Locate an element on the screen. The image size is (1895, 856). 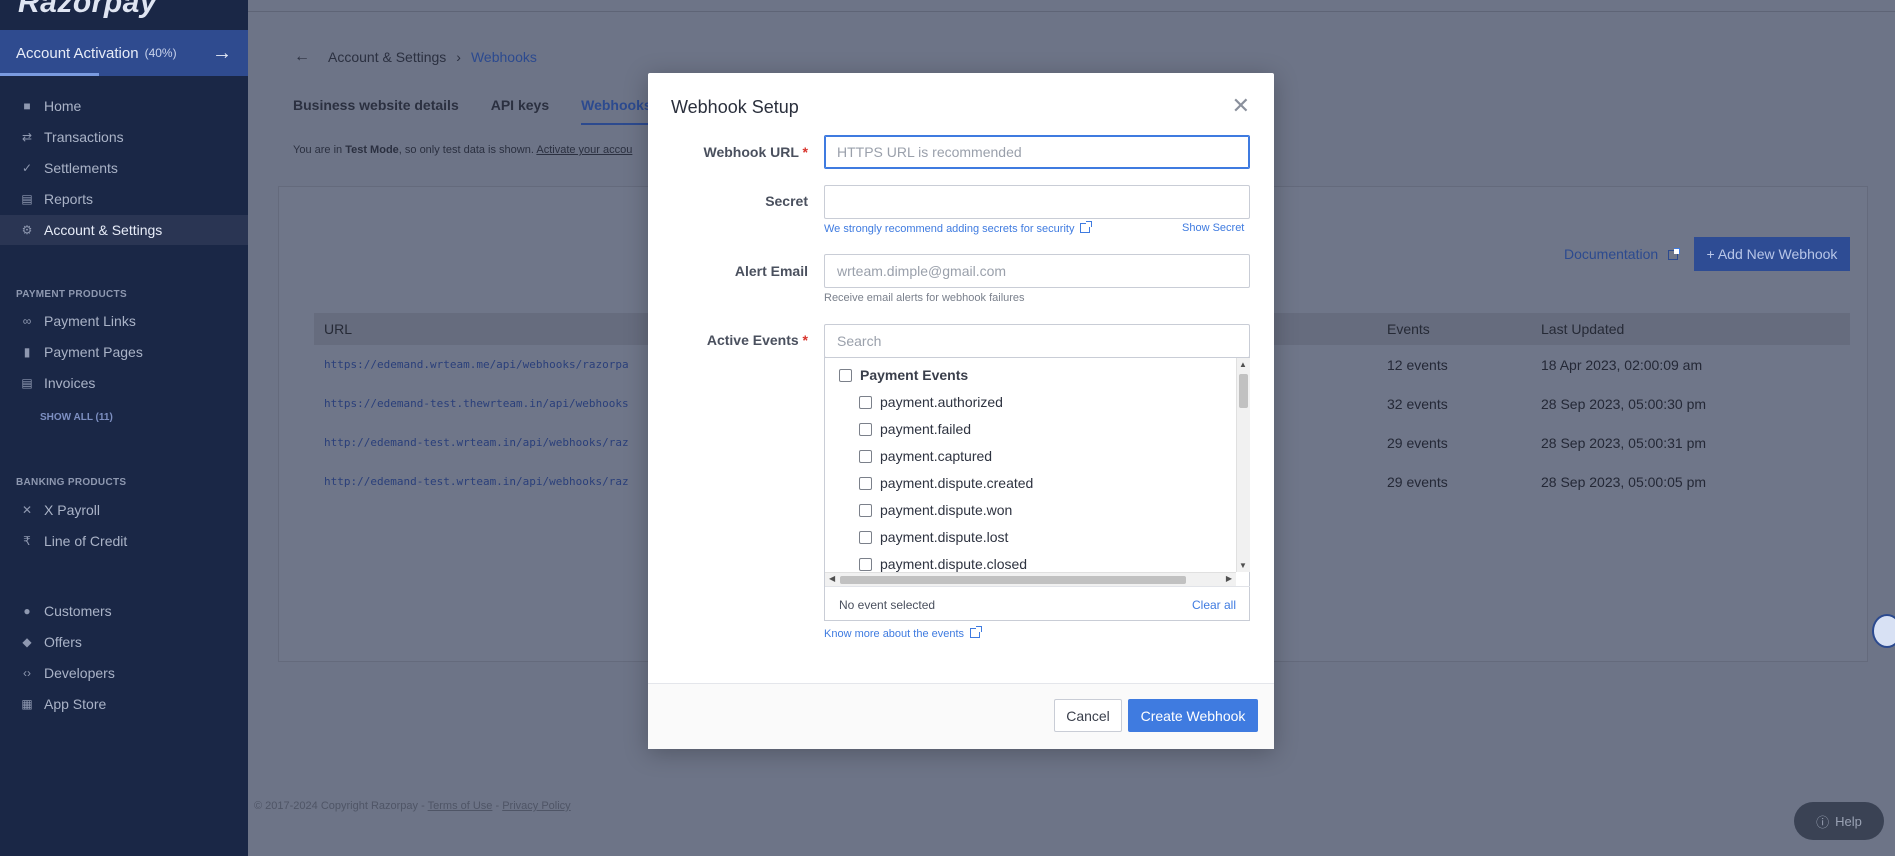
tab-api-keys: API keys is located at coordinates (520, 111).